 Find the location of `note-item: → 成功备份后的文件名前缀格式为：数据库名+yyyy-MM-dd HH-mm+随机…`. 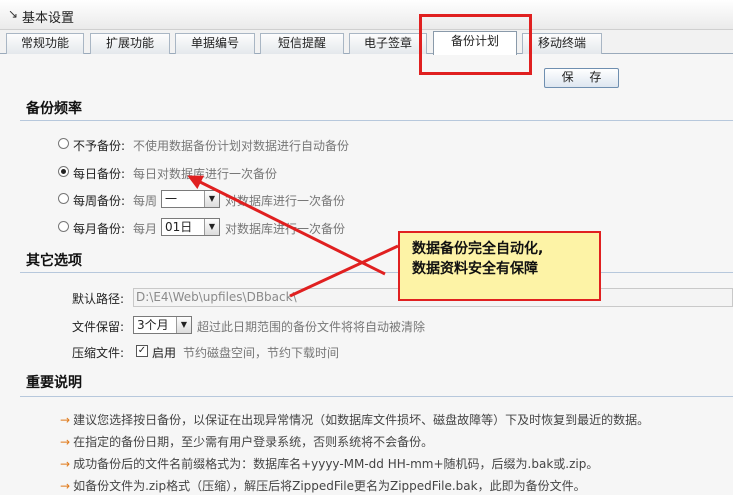

note-item: → 成功备份后的文件名前缀格式为：数据库名+yyyy-MM-dd HH-mm+随机… is located at coordinates (329, 463).